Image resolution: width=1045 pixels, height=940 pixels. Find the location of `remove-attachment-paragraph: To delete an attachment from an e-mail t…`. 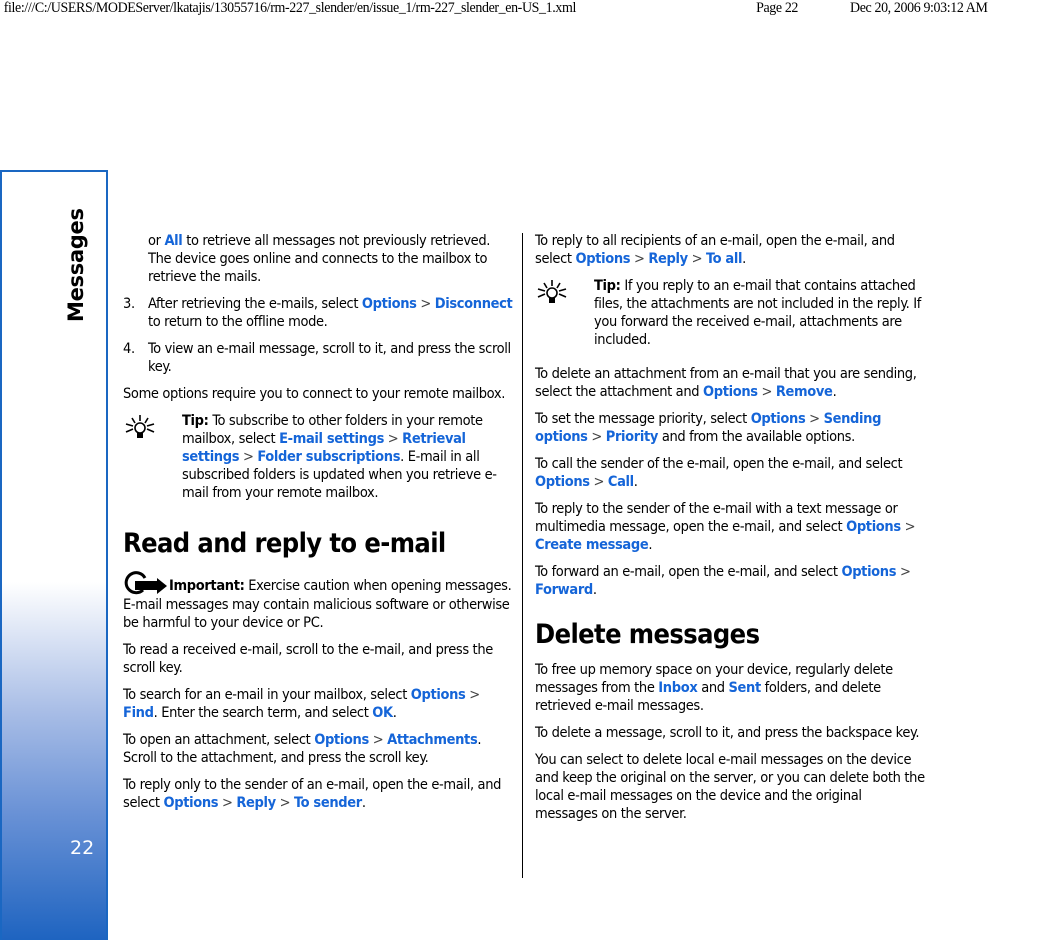

remove-attachment-paragraph: To delete an attachment from an e-mail t… is located at coordinates (726, 383).